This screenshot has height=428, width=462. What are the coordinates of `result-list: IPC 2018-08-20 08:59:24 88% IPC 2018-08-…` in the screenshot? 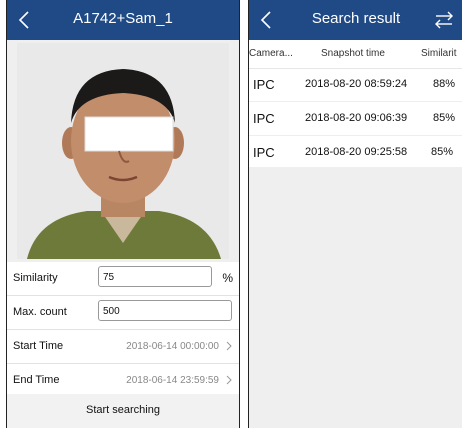 It's located at (355, 119).